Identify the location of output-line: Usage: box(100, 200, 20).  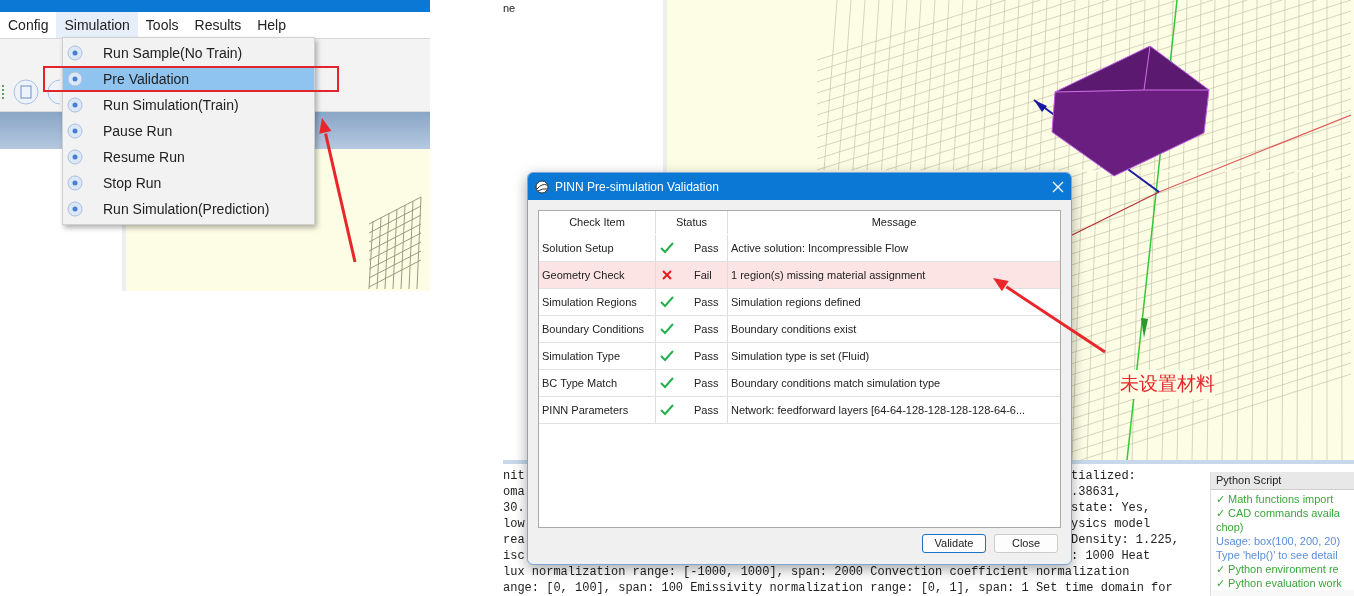
(1279, 541).